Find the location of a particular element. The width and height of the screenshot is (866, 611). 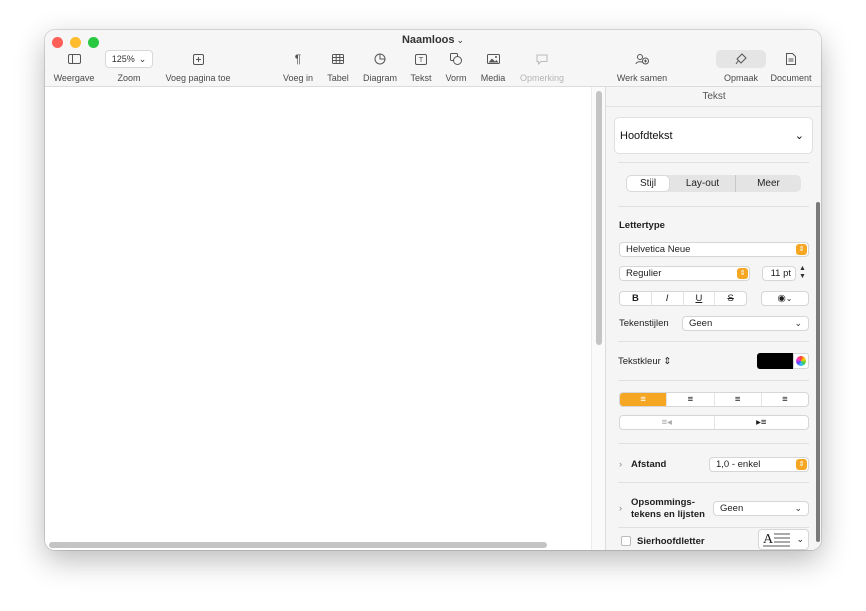

image-icon is located at coordinates (493, 59).